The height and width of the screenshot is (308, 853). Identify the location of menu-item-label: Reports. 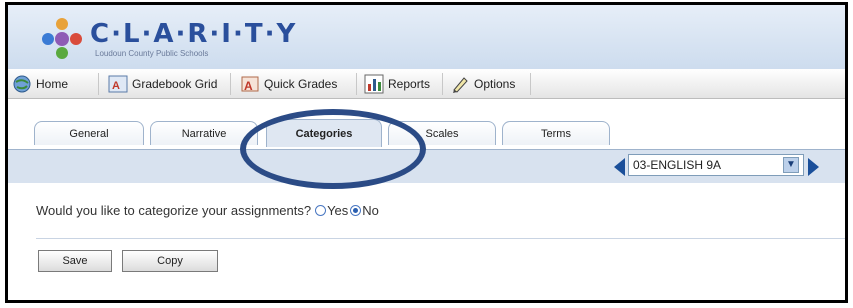
(409, 84).